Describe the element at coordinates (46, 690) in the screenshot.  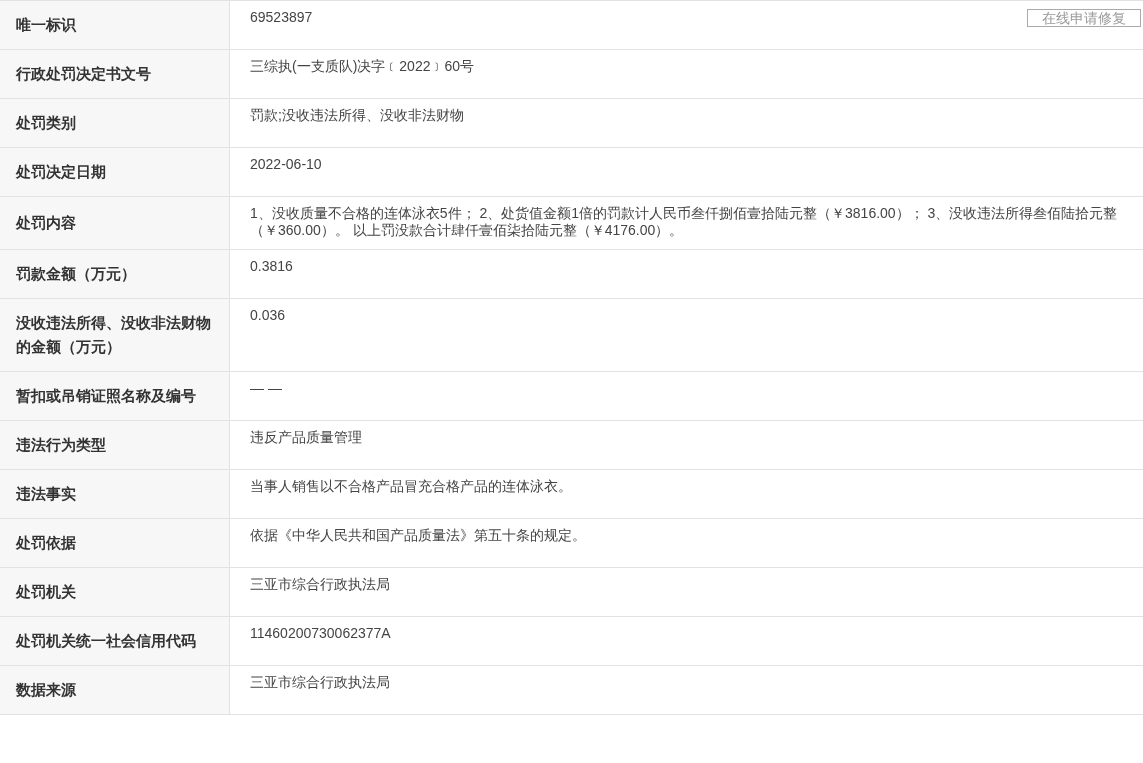
I see `field-label: 数据来源` at that location.